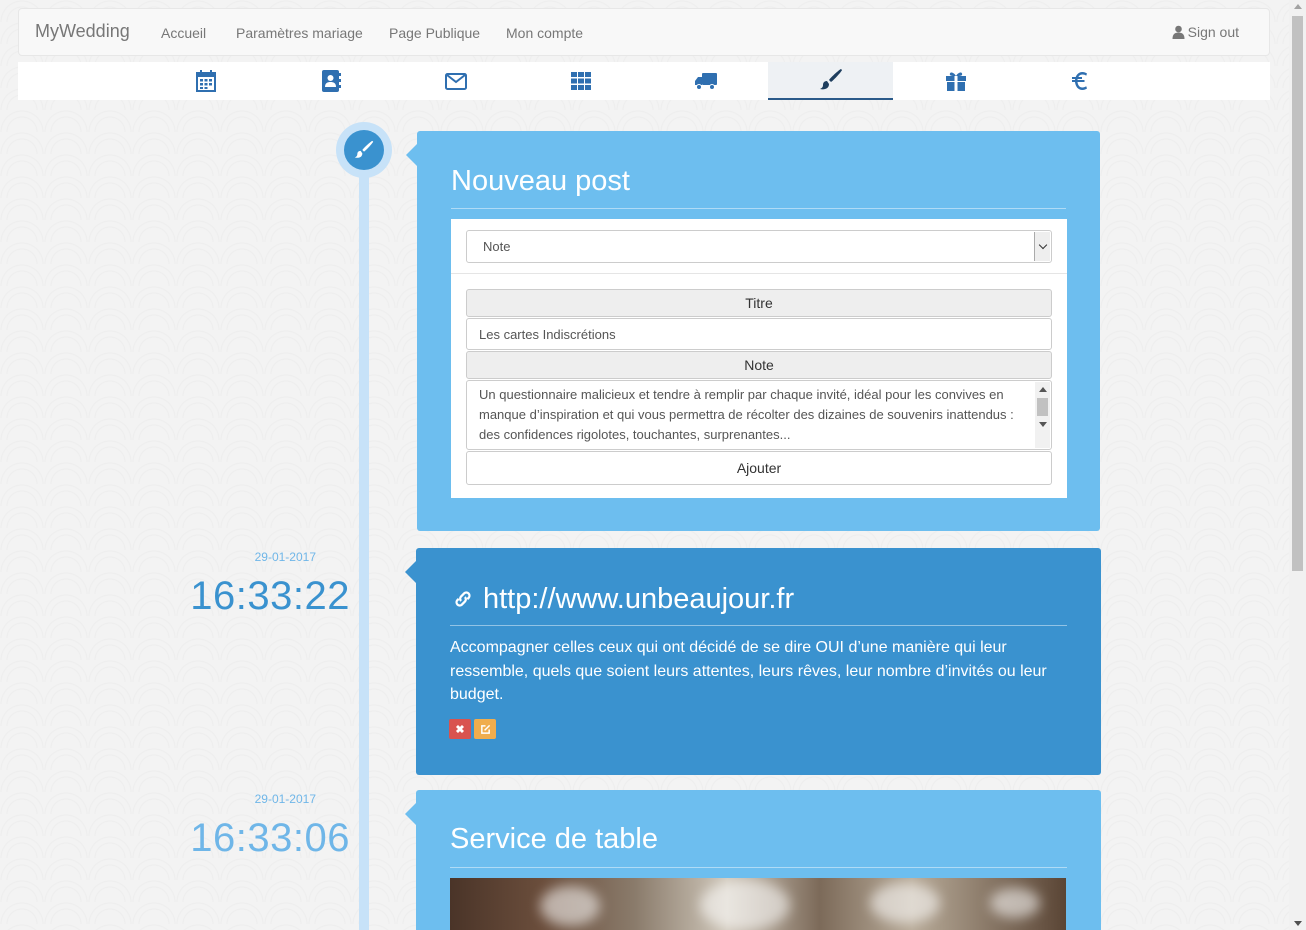 The height and width of the screenshot is (930, 1306). What do you see at coordinates (540, 181) in the screenshot?
I see `new-post-title: Nouveau post` at bounding box center [540, 181].